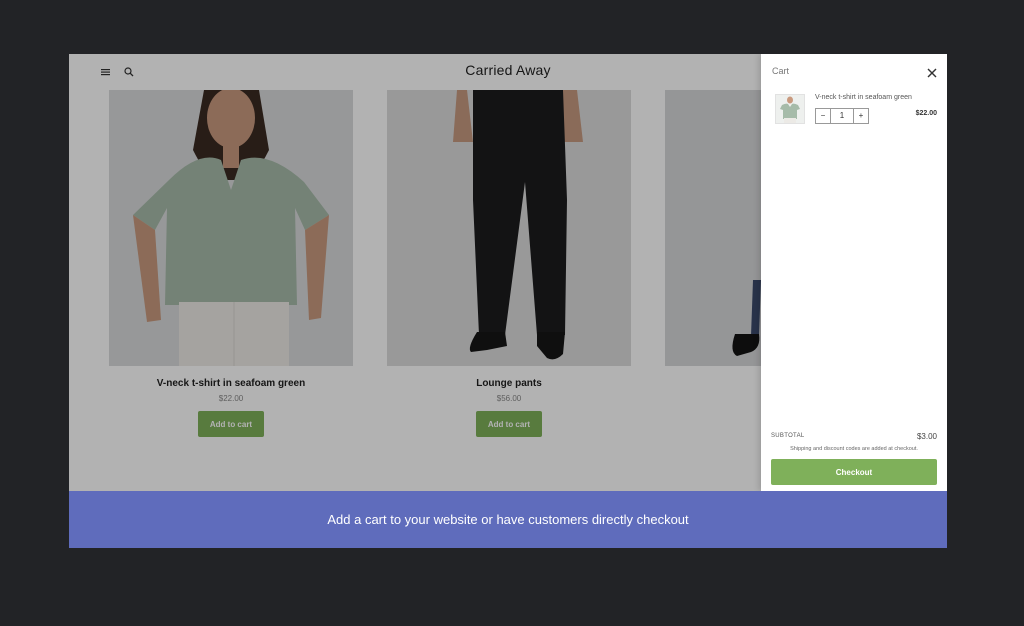  I want to click on product-name: Lounge pants, so click(509, 383).